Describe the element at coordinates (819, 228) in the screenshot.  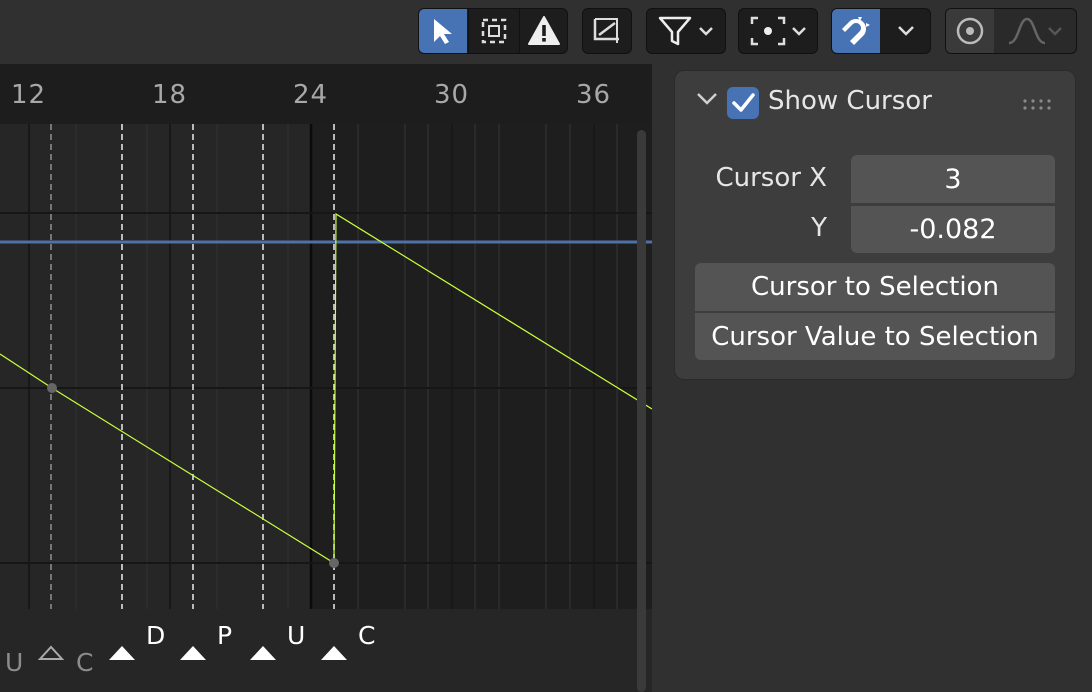
I see `cursor-y-label: Y` at that location.